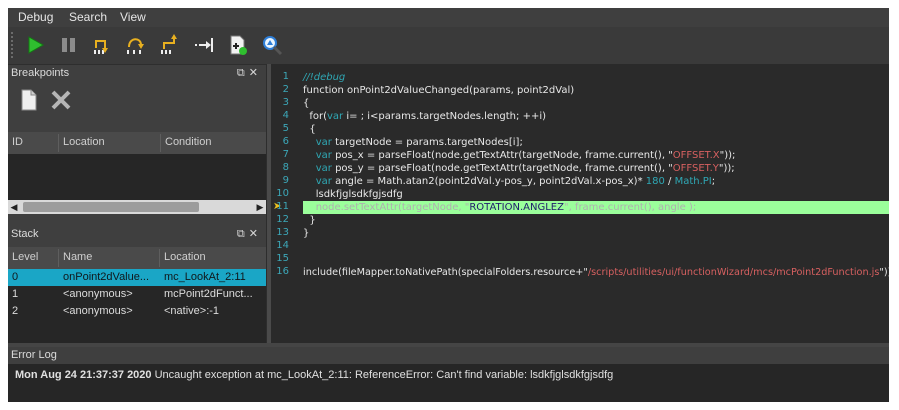 Image resolution: width=899 pixels, height=410 pixels. What do you see at coordinates (272, 45) in the screenshot?
I see `inspect-icon` at bounding box center [272, 45].